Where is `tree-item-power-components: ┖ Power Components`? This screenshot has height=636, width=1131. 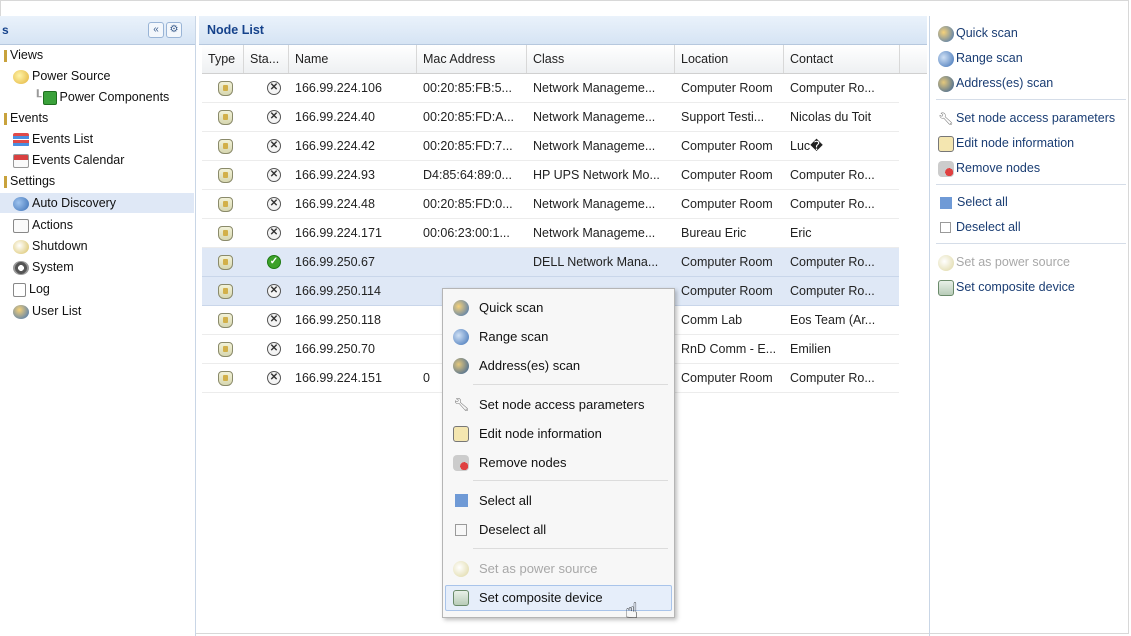 tree-item-power-components: ┖ Power Components is located at coordinates (101, 97).